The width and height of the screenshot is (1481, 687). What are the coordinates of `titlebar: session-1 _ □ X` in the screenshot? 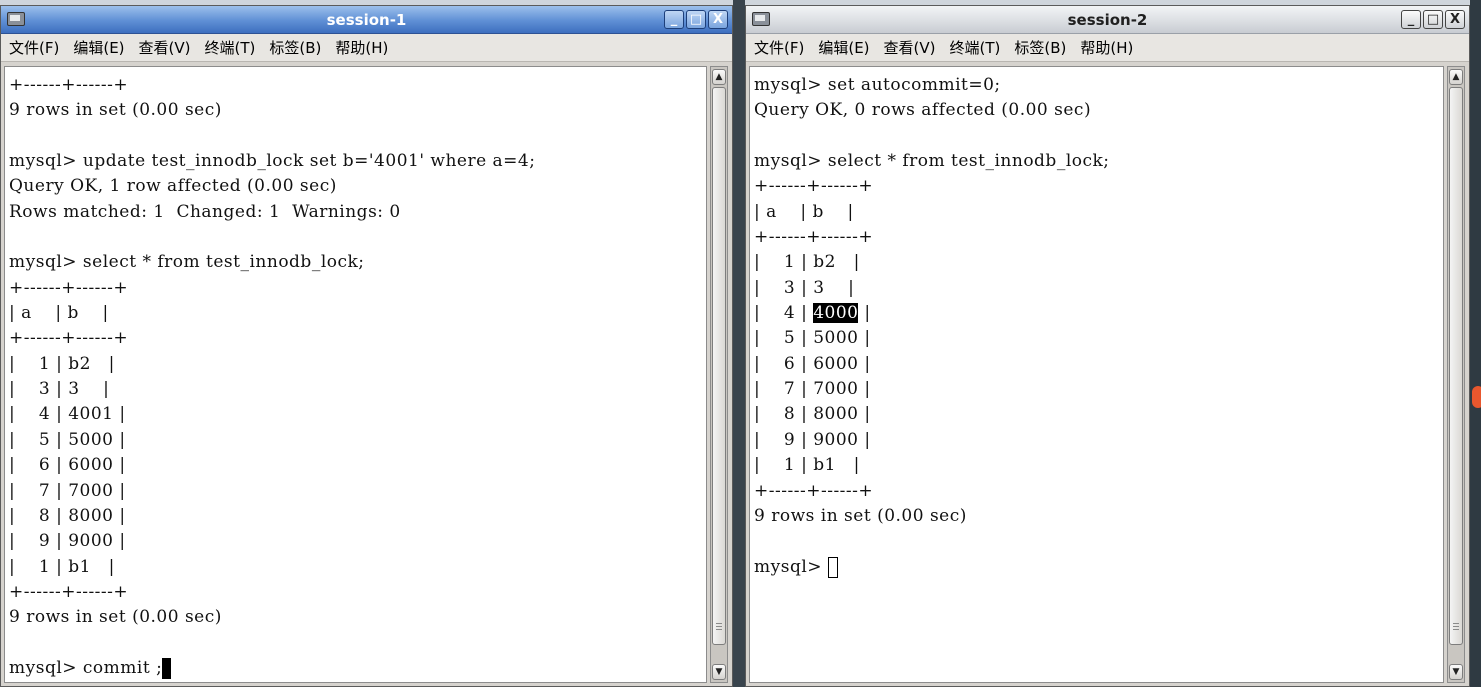 It's located at (366, 20).